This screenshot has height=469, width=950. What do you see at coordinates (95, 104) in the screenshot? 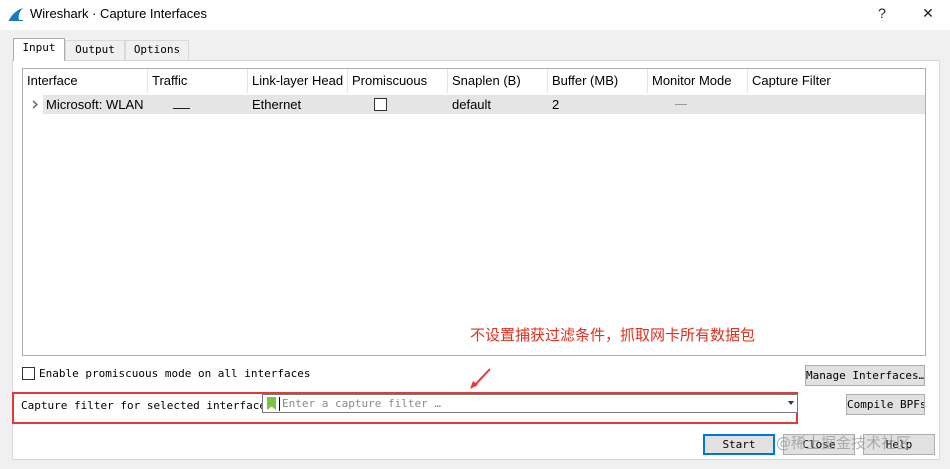
I see `interface-name-cell: Microsoft: WLAN` at bounding box center [95, 104].